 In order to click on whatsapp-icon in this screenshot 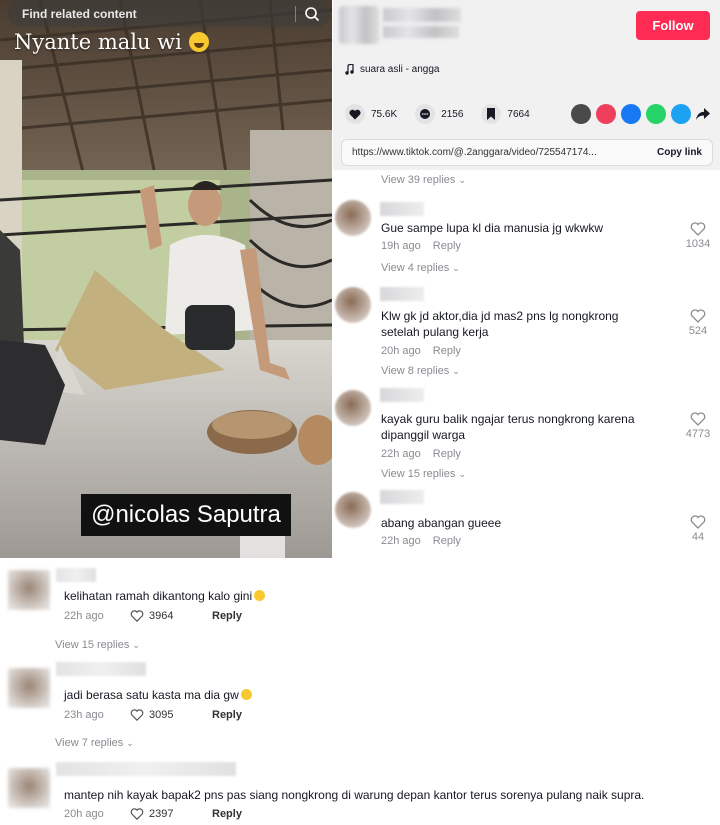, I will do `click(656, 114)`.